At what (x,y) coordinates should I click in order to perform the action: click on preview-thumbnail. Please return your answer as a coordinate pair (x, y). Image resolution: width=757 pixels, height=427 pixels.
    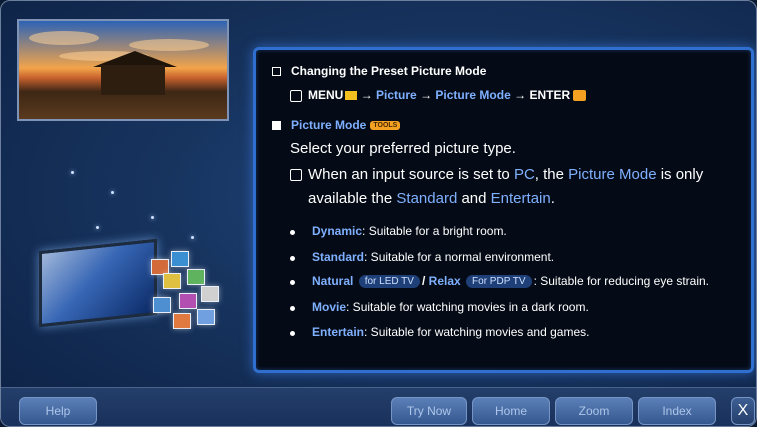
    Looking at the image, I should click on (123, 70).